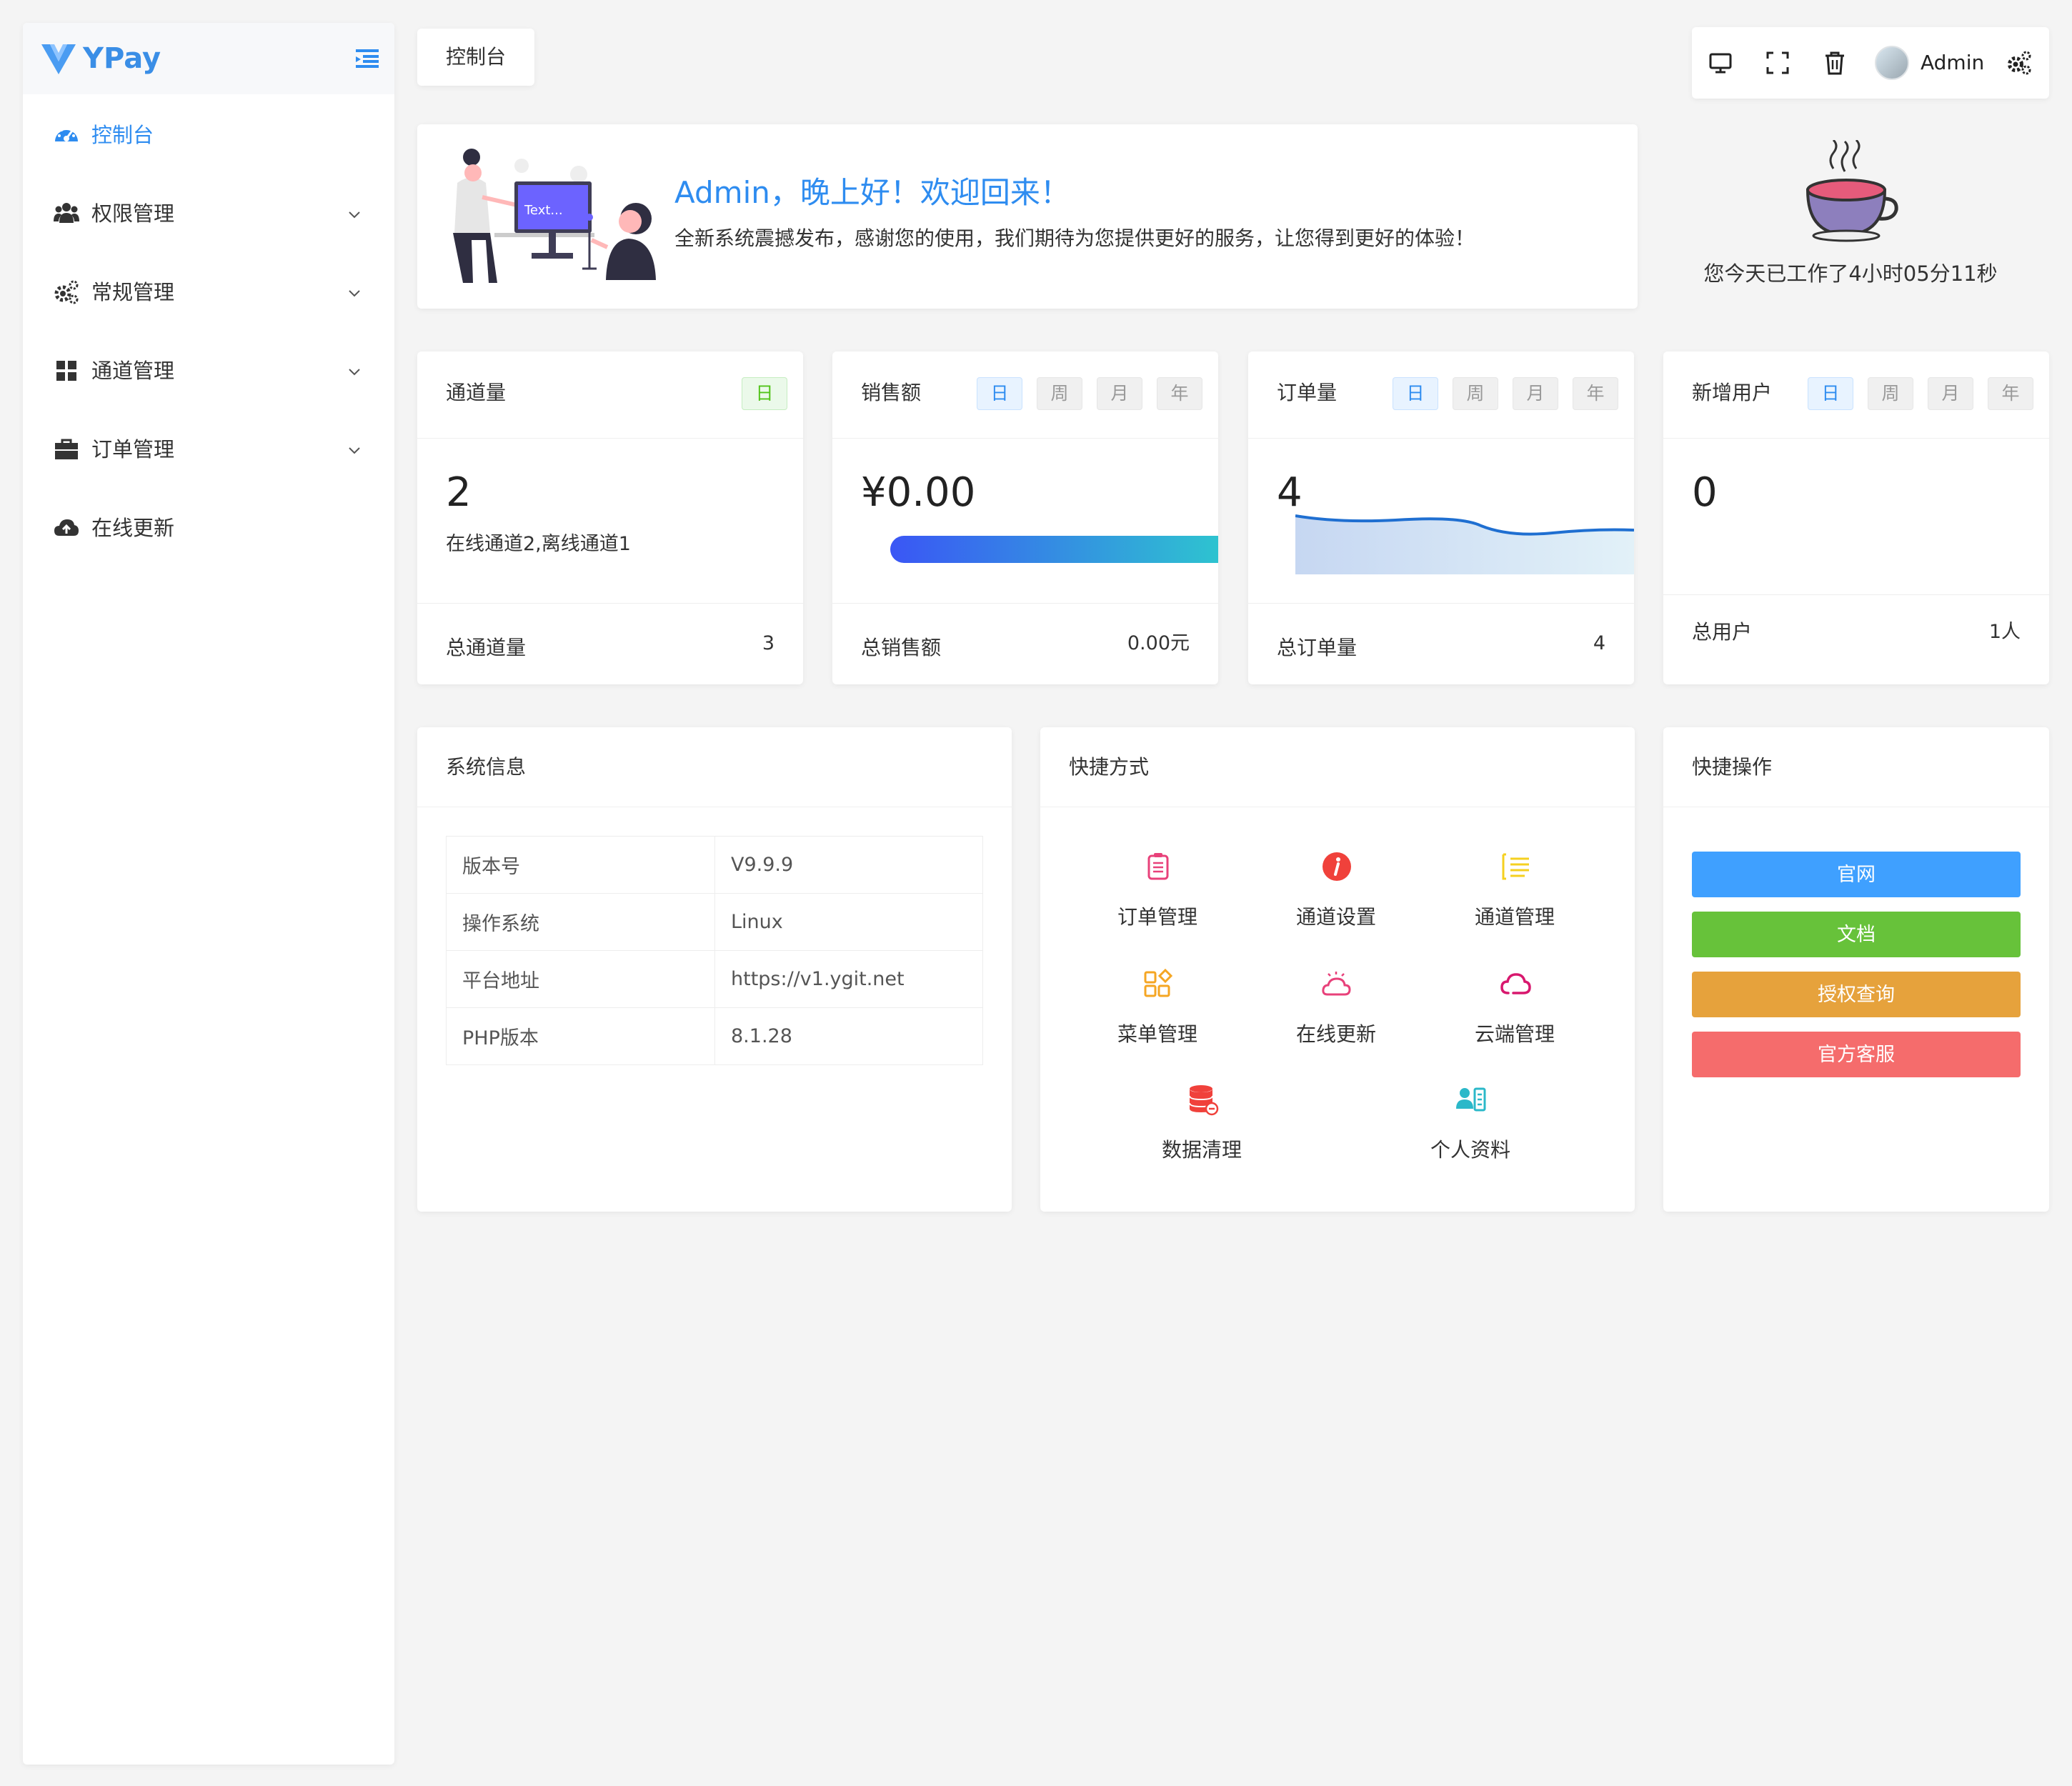 This screenshot has width=2072, height=1786. Describe the element at coordinates (133, 371) in the screenshot. I see `sidebar-item-label: 通道管理` at that location.